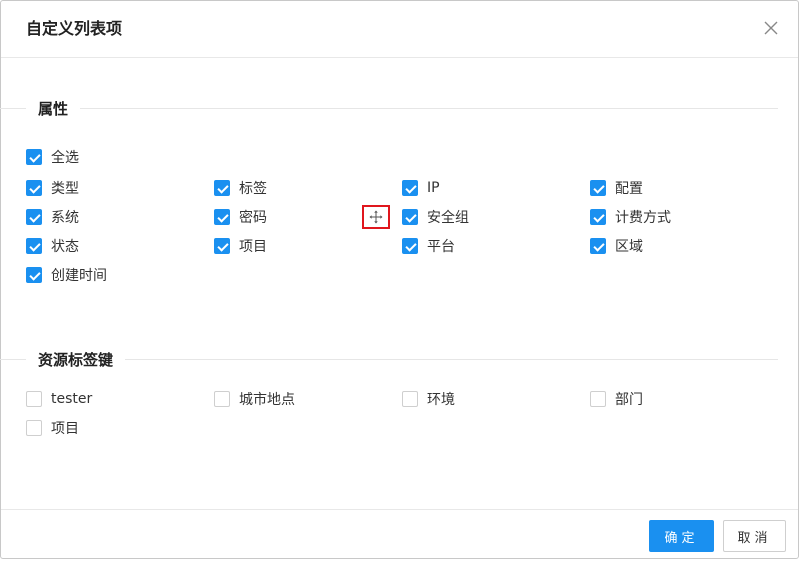 Image resolution: width=801 pixels, height=561 pixels. I want to click on checkbox-password: 密码, so click(240, 217).